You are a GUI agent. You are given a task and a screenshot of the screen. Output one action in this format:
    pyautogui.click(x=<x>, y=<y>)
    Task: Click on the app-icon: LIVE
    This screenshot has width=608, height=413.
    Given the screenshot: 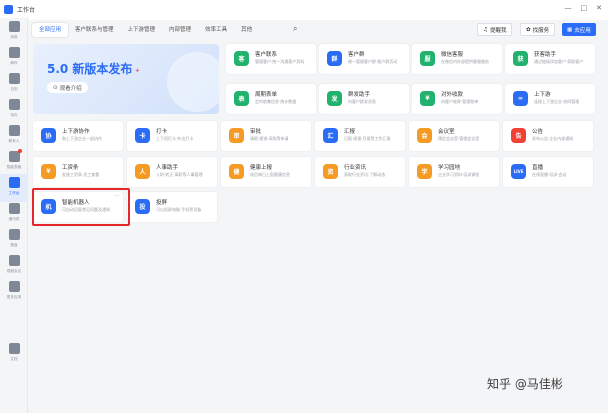 What is the action you would take?
    pyautogui.click(x=518, y=171)
    